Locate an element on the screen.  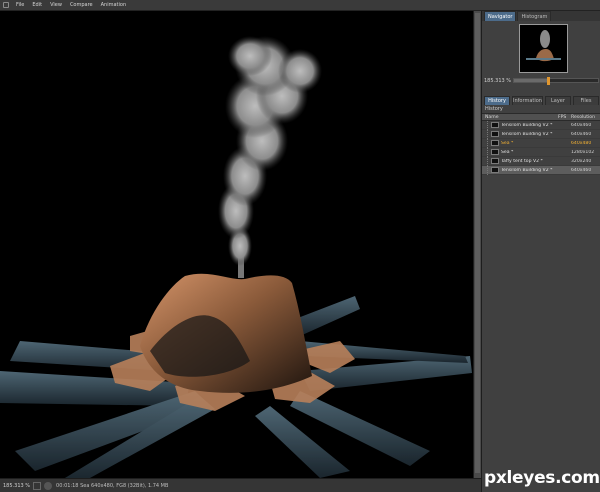
viewport-scrollbar-thumb is located at coordinates (477, 243).